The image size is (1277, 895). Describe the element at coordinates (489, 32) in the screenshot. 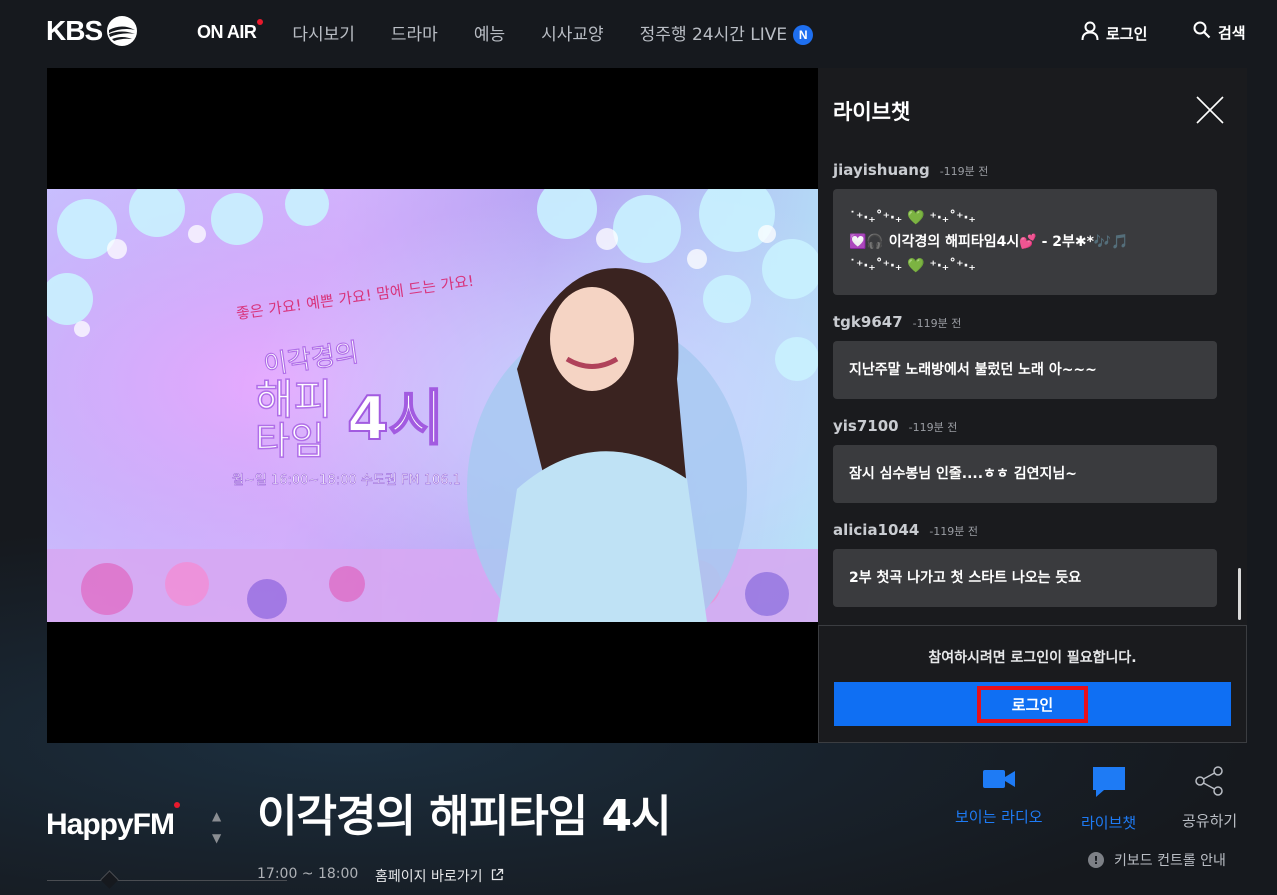

I see `nav-entertainment: 예능` at that location.